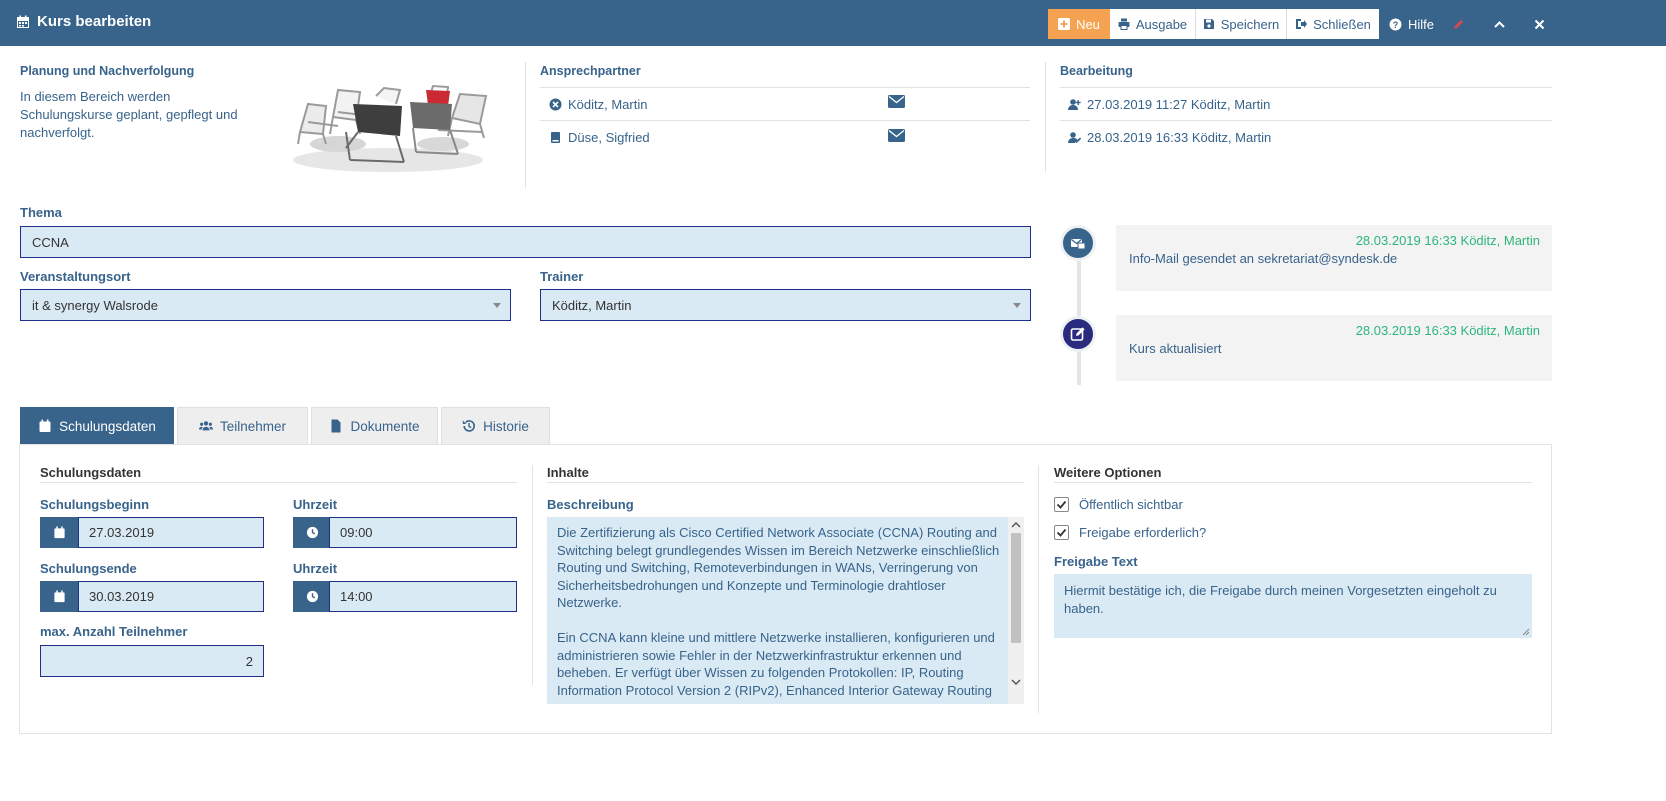  I want to click on print-button: Ausgabe, so click(1153, 24).